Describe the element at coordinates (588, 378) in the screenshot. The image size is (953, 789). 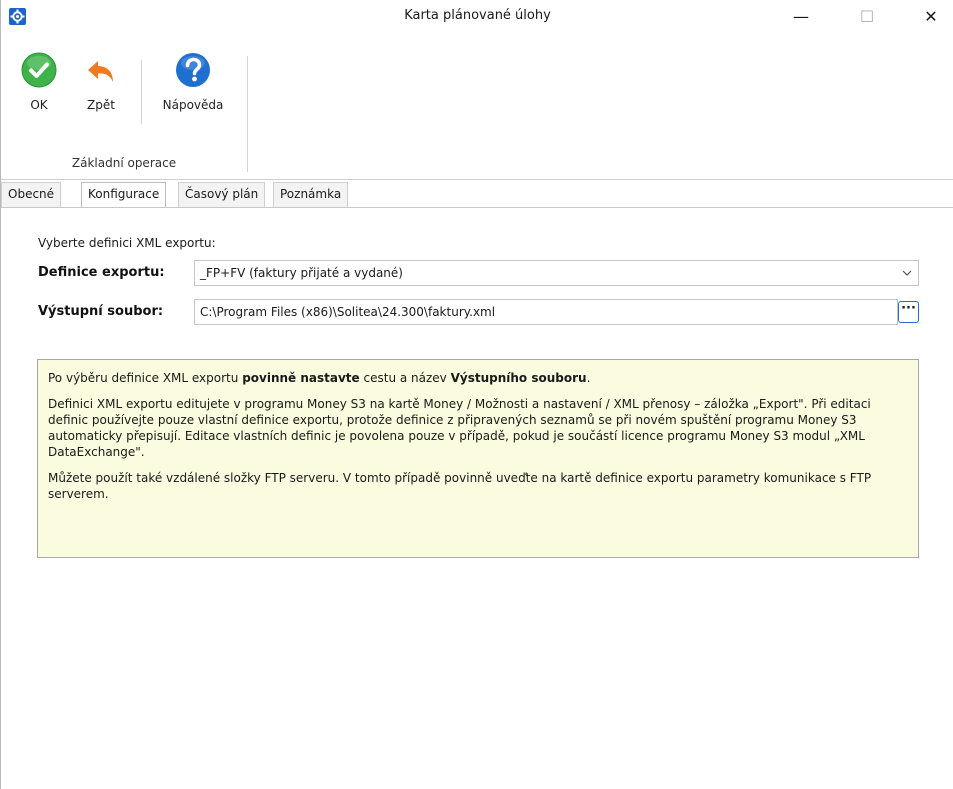
I see `info-text: .` at that location.